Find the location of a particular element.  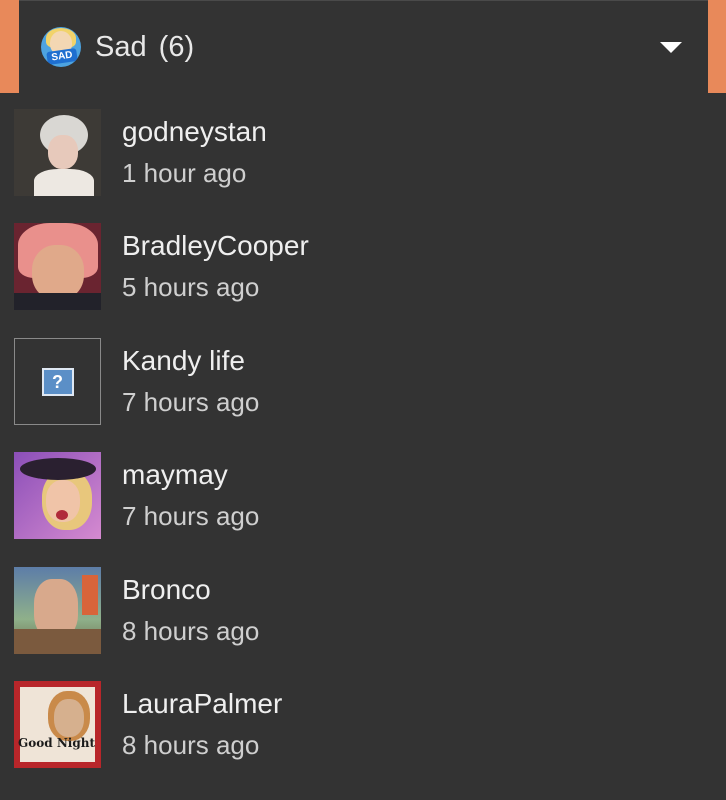

broken-image-icon: ? is located at coordinates (57, 381).